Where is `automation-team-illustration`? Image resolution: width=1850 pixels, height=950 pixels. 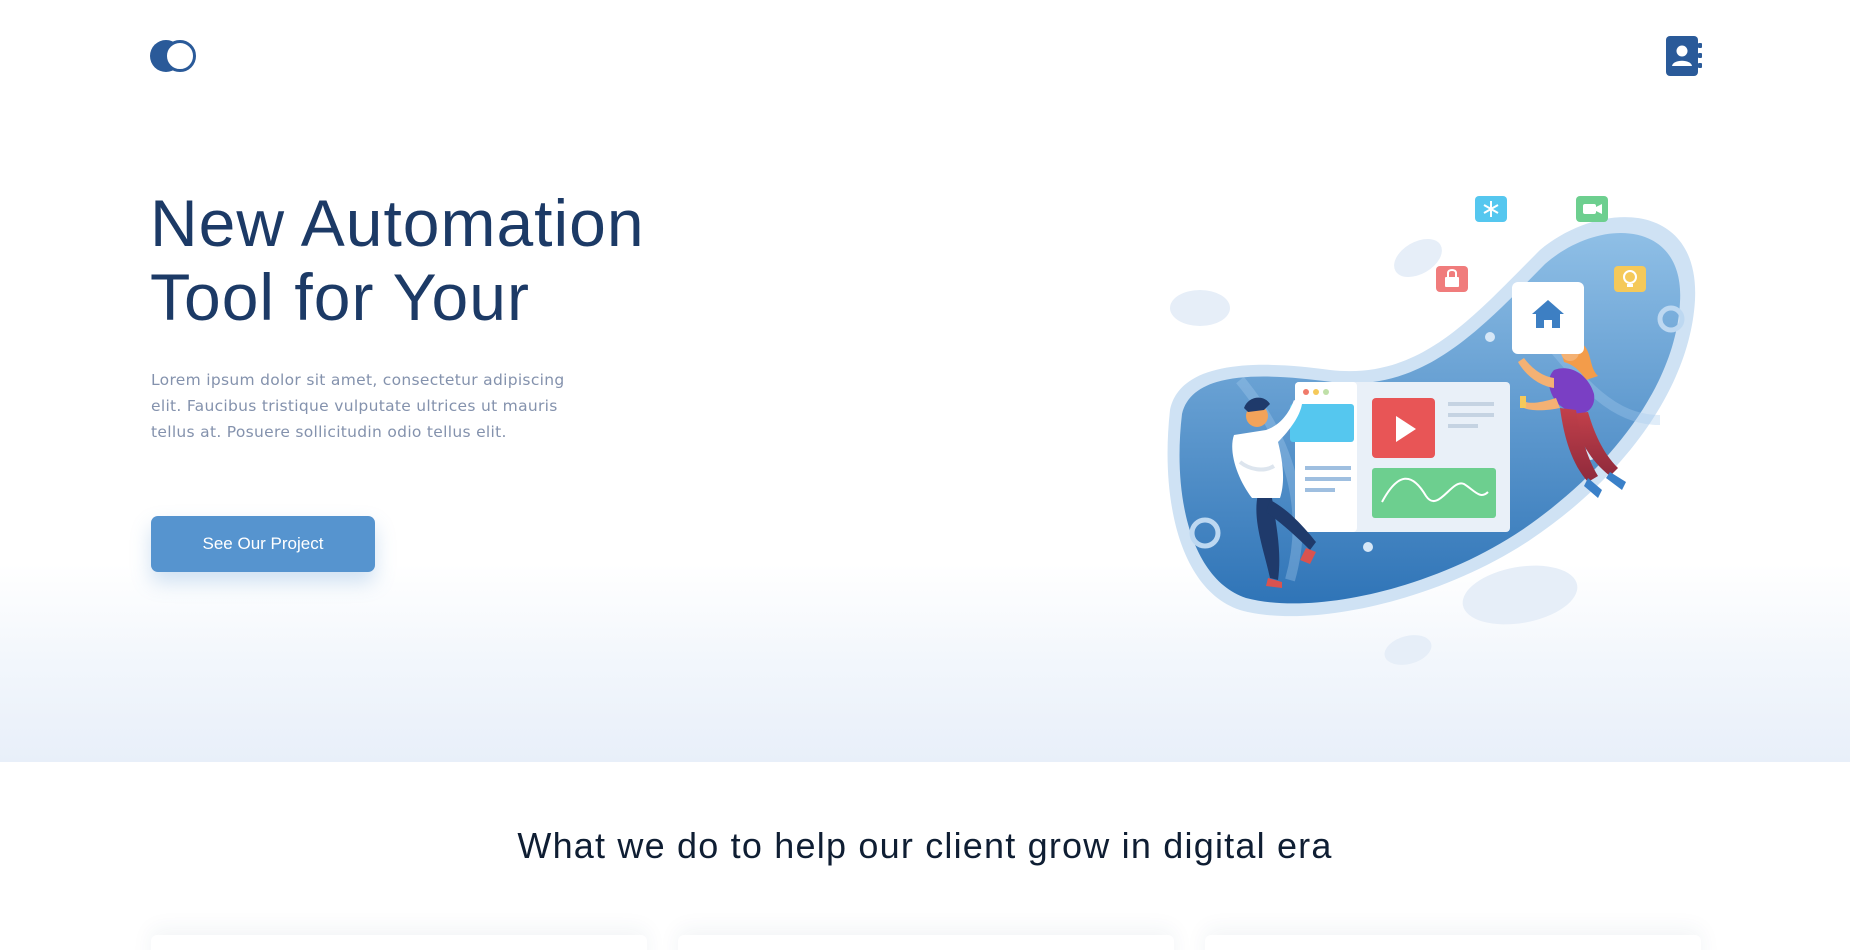
automation-team-illustration is located at coordinates (1431, 430).